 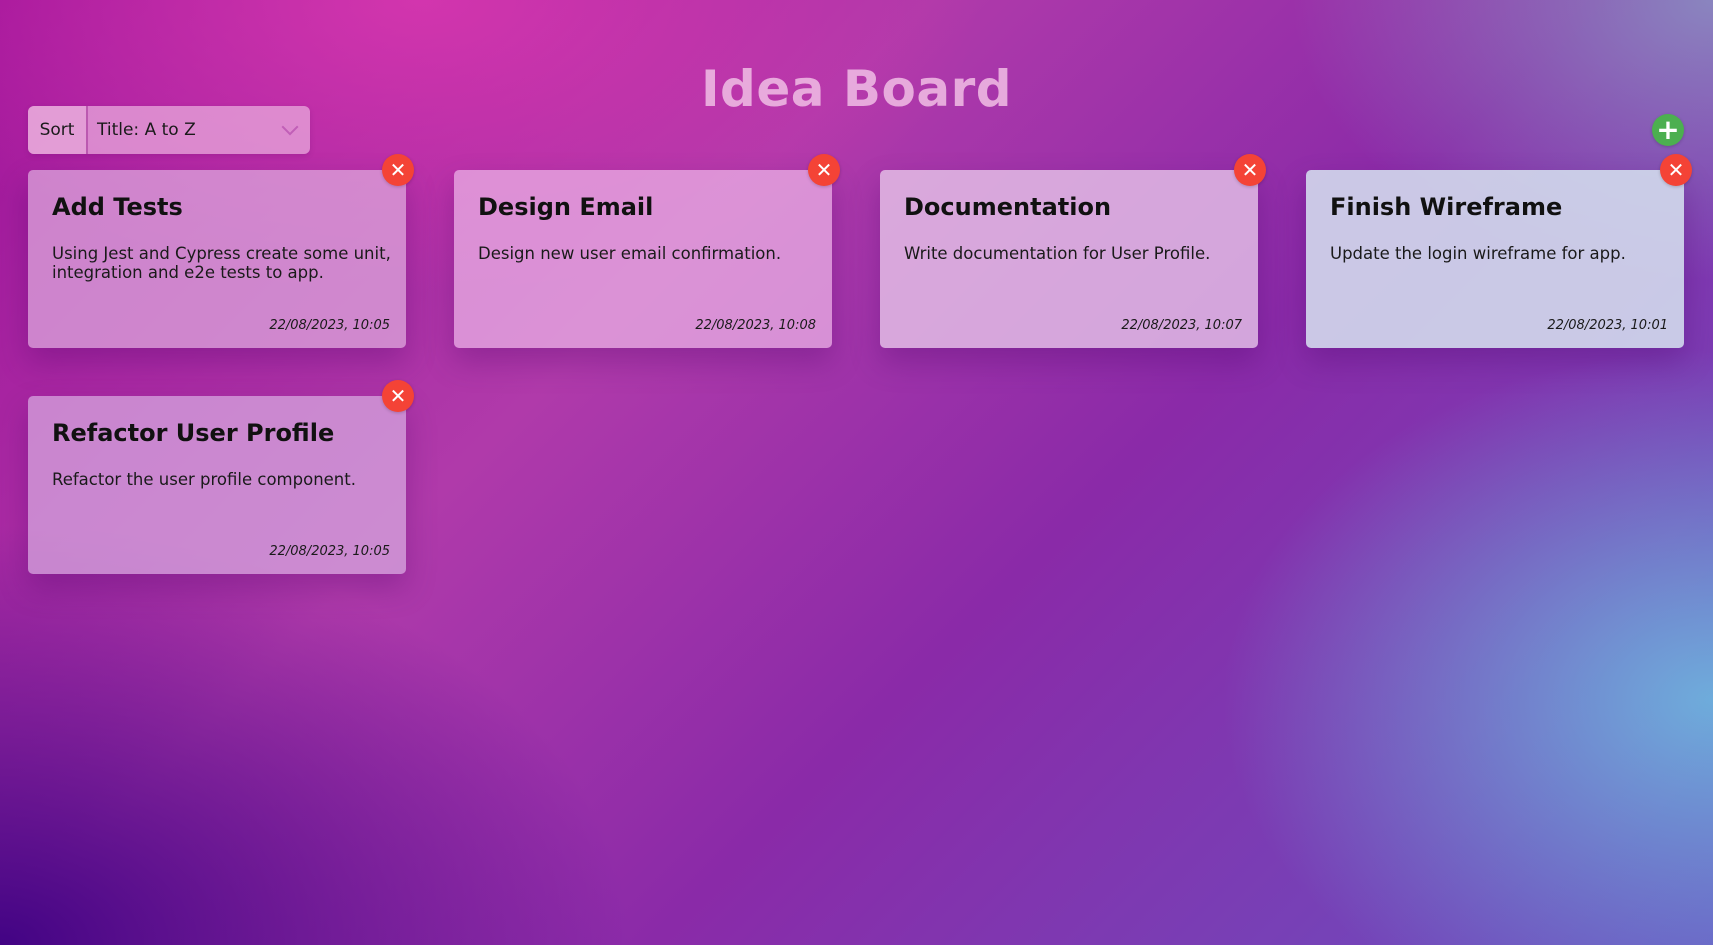 I want to click on card-title: Add Tests, so click(x=217, y=207).